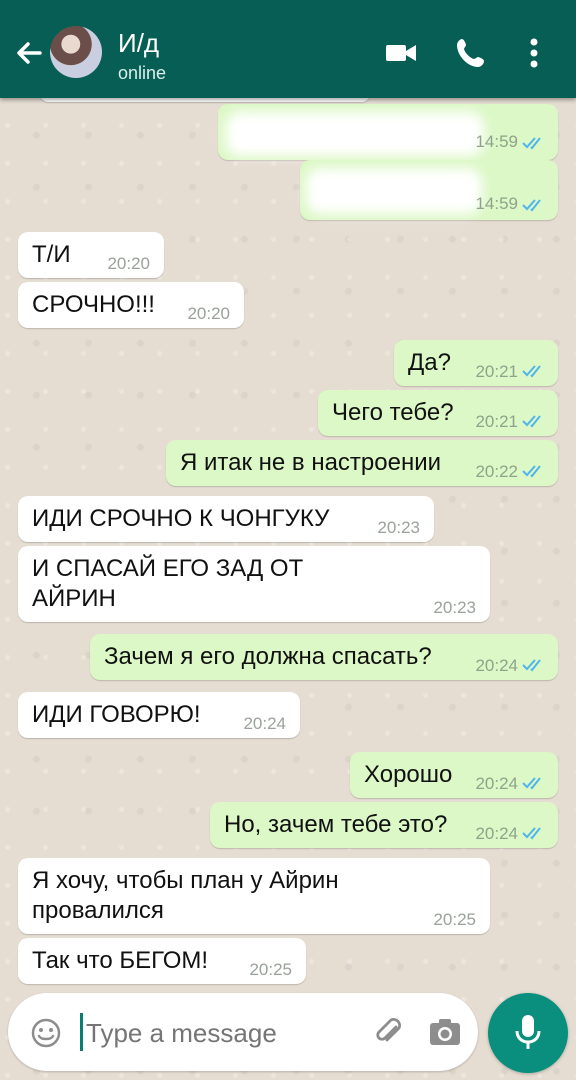 This screenshot has width=576, height=1080. What do you see at coordinates (185, 895) in the screenshot?
I see `message-text: Я хочу, чтобы план у Айрин провалился` at bounding box center [185, 895].